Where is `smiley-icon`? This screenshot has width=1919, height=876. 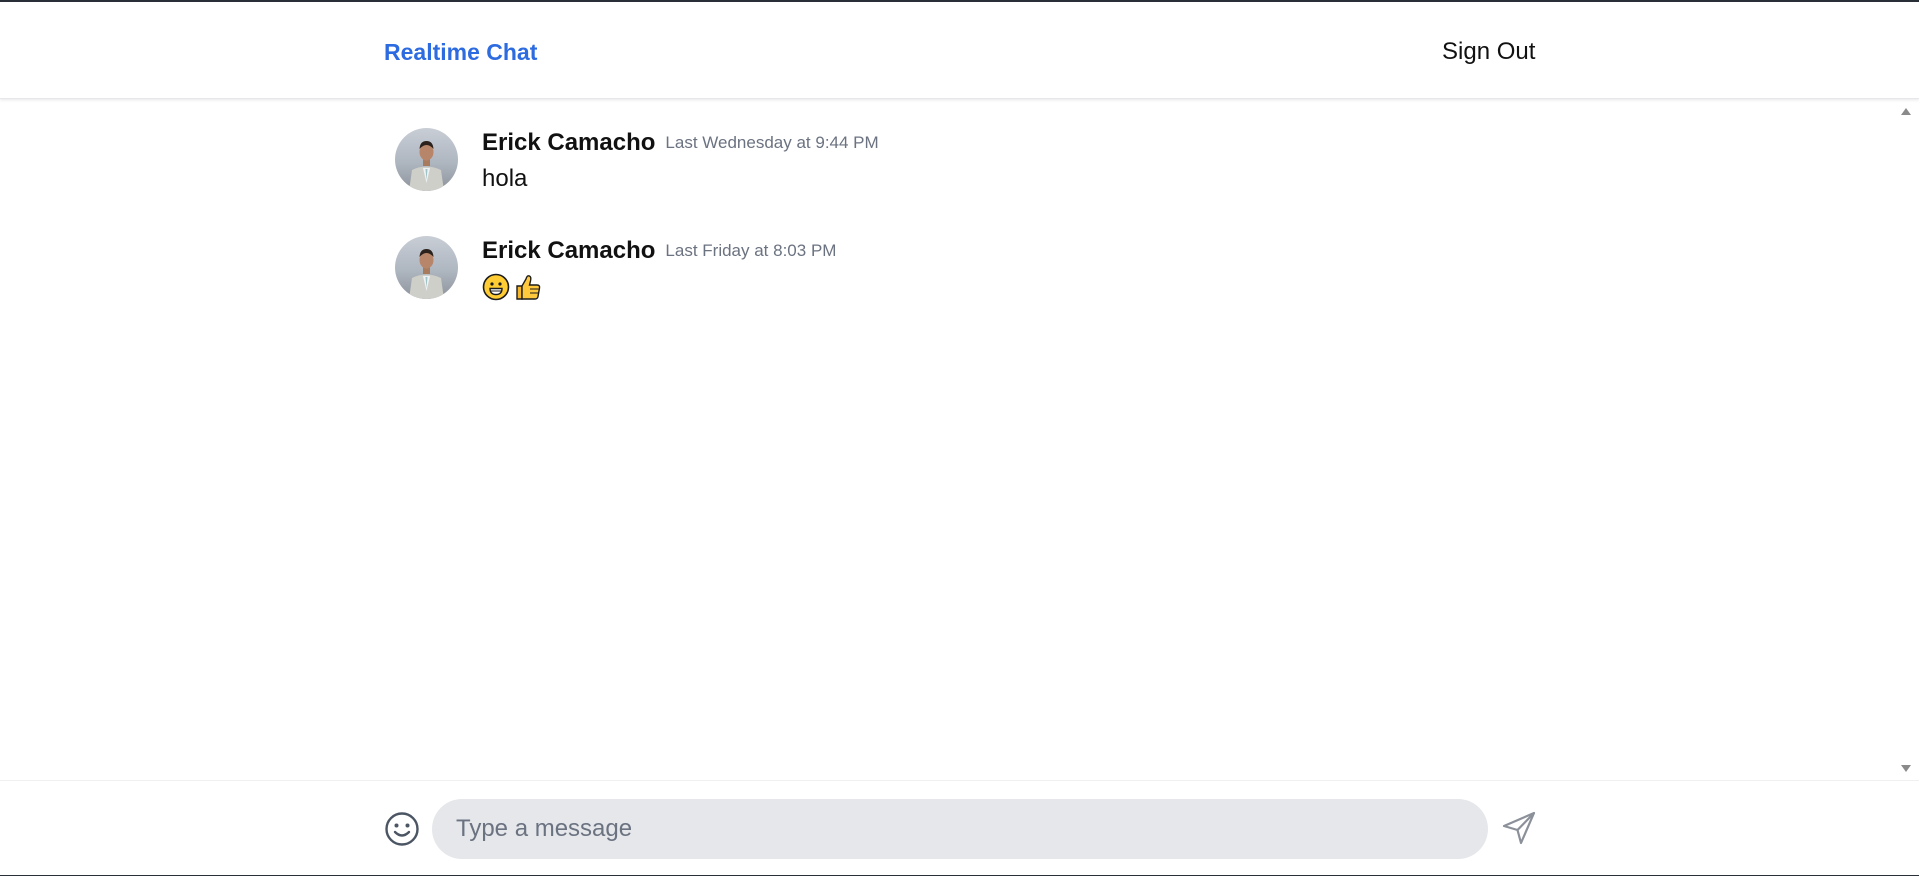
smiley-icon is located at coordinates (402, 829).